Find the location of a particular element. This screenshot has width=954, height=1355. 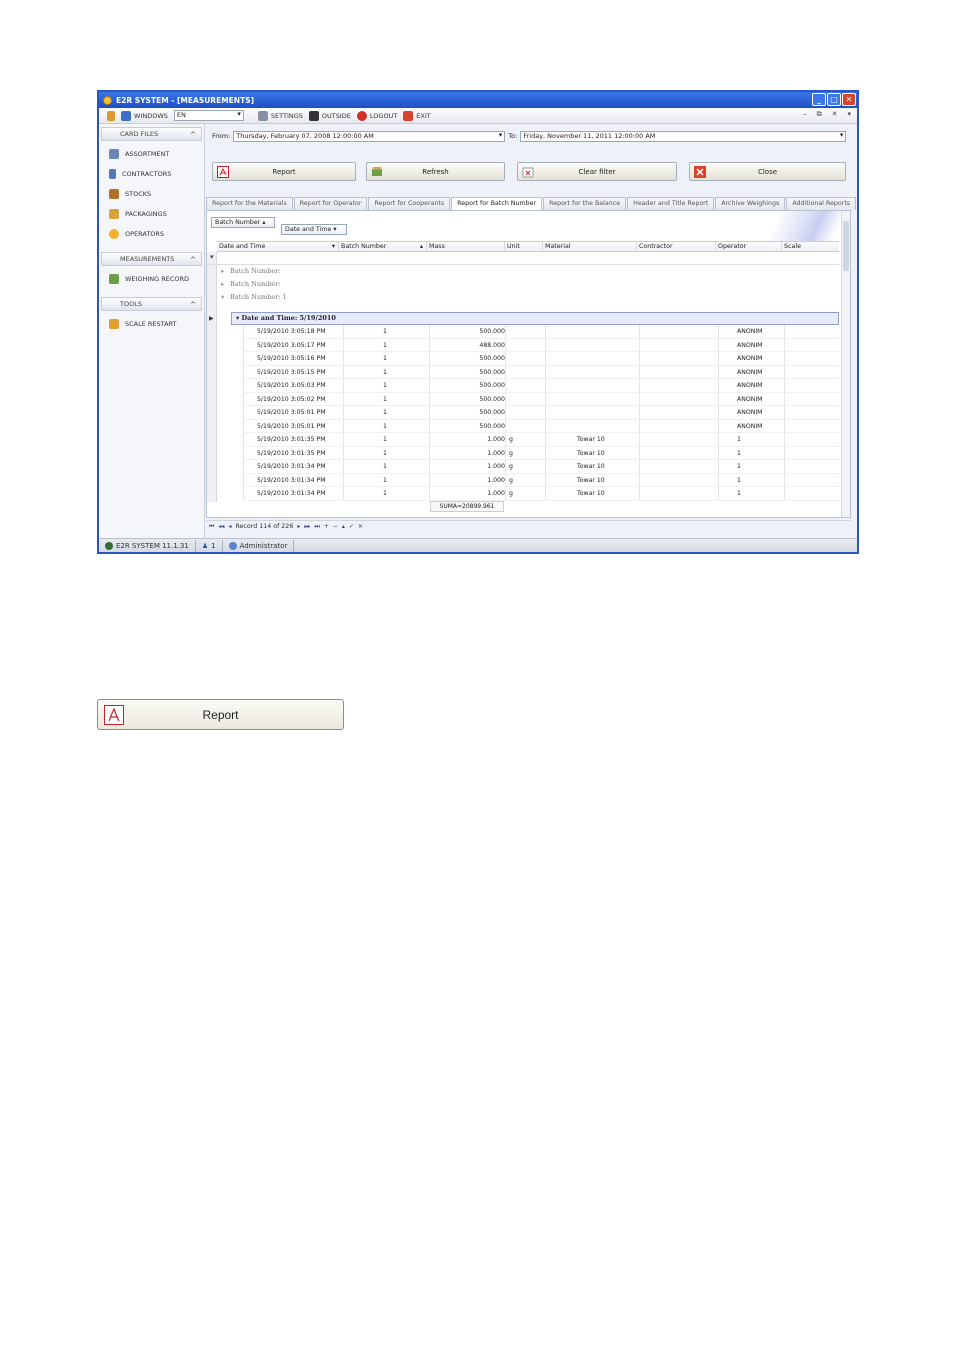

to-date-picker: Friday, November 11, 2011 12:00:00 AM is located at coordinates (683, 136).